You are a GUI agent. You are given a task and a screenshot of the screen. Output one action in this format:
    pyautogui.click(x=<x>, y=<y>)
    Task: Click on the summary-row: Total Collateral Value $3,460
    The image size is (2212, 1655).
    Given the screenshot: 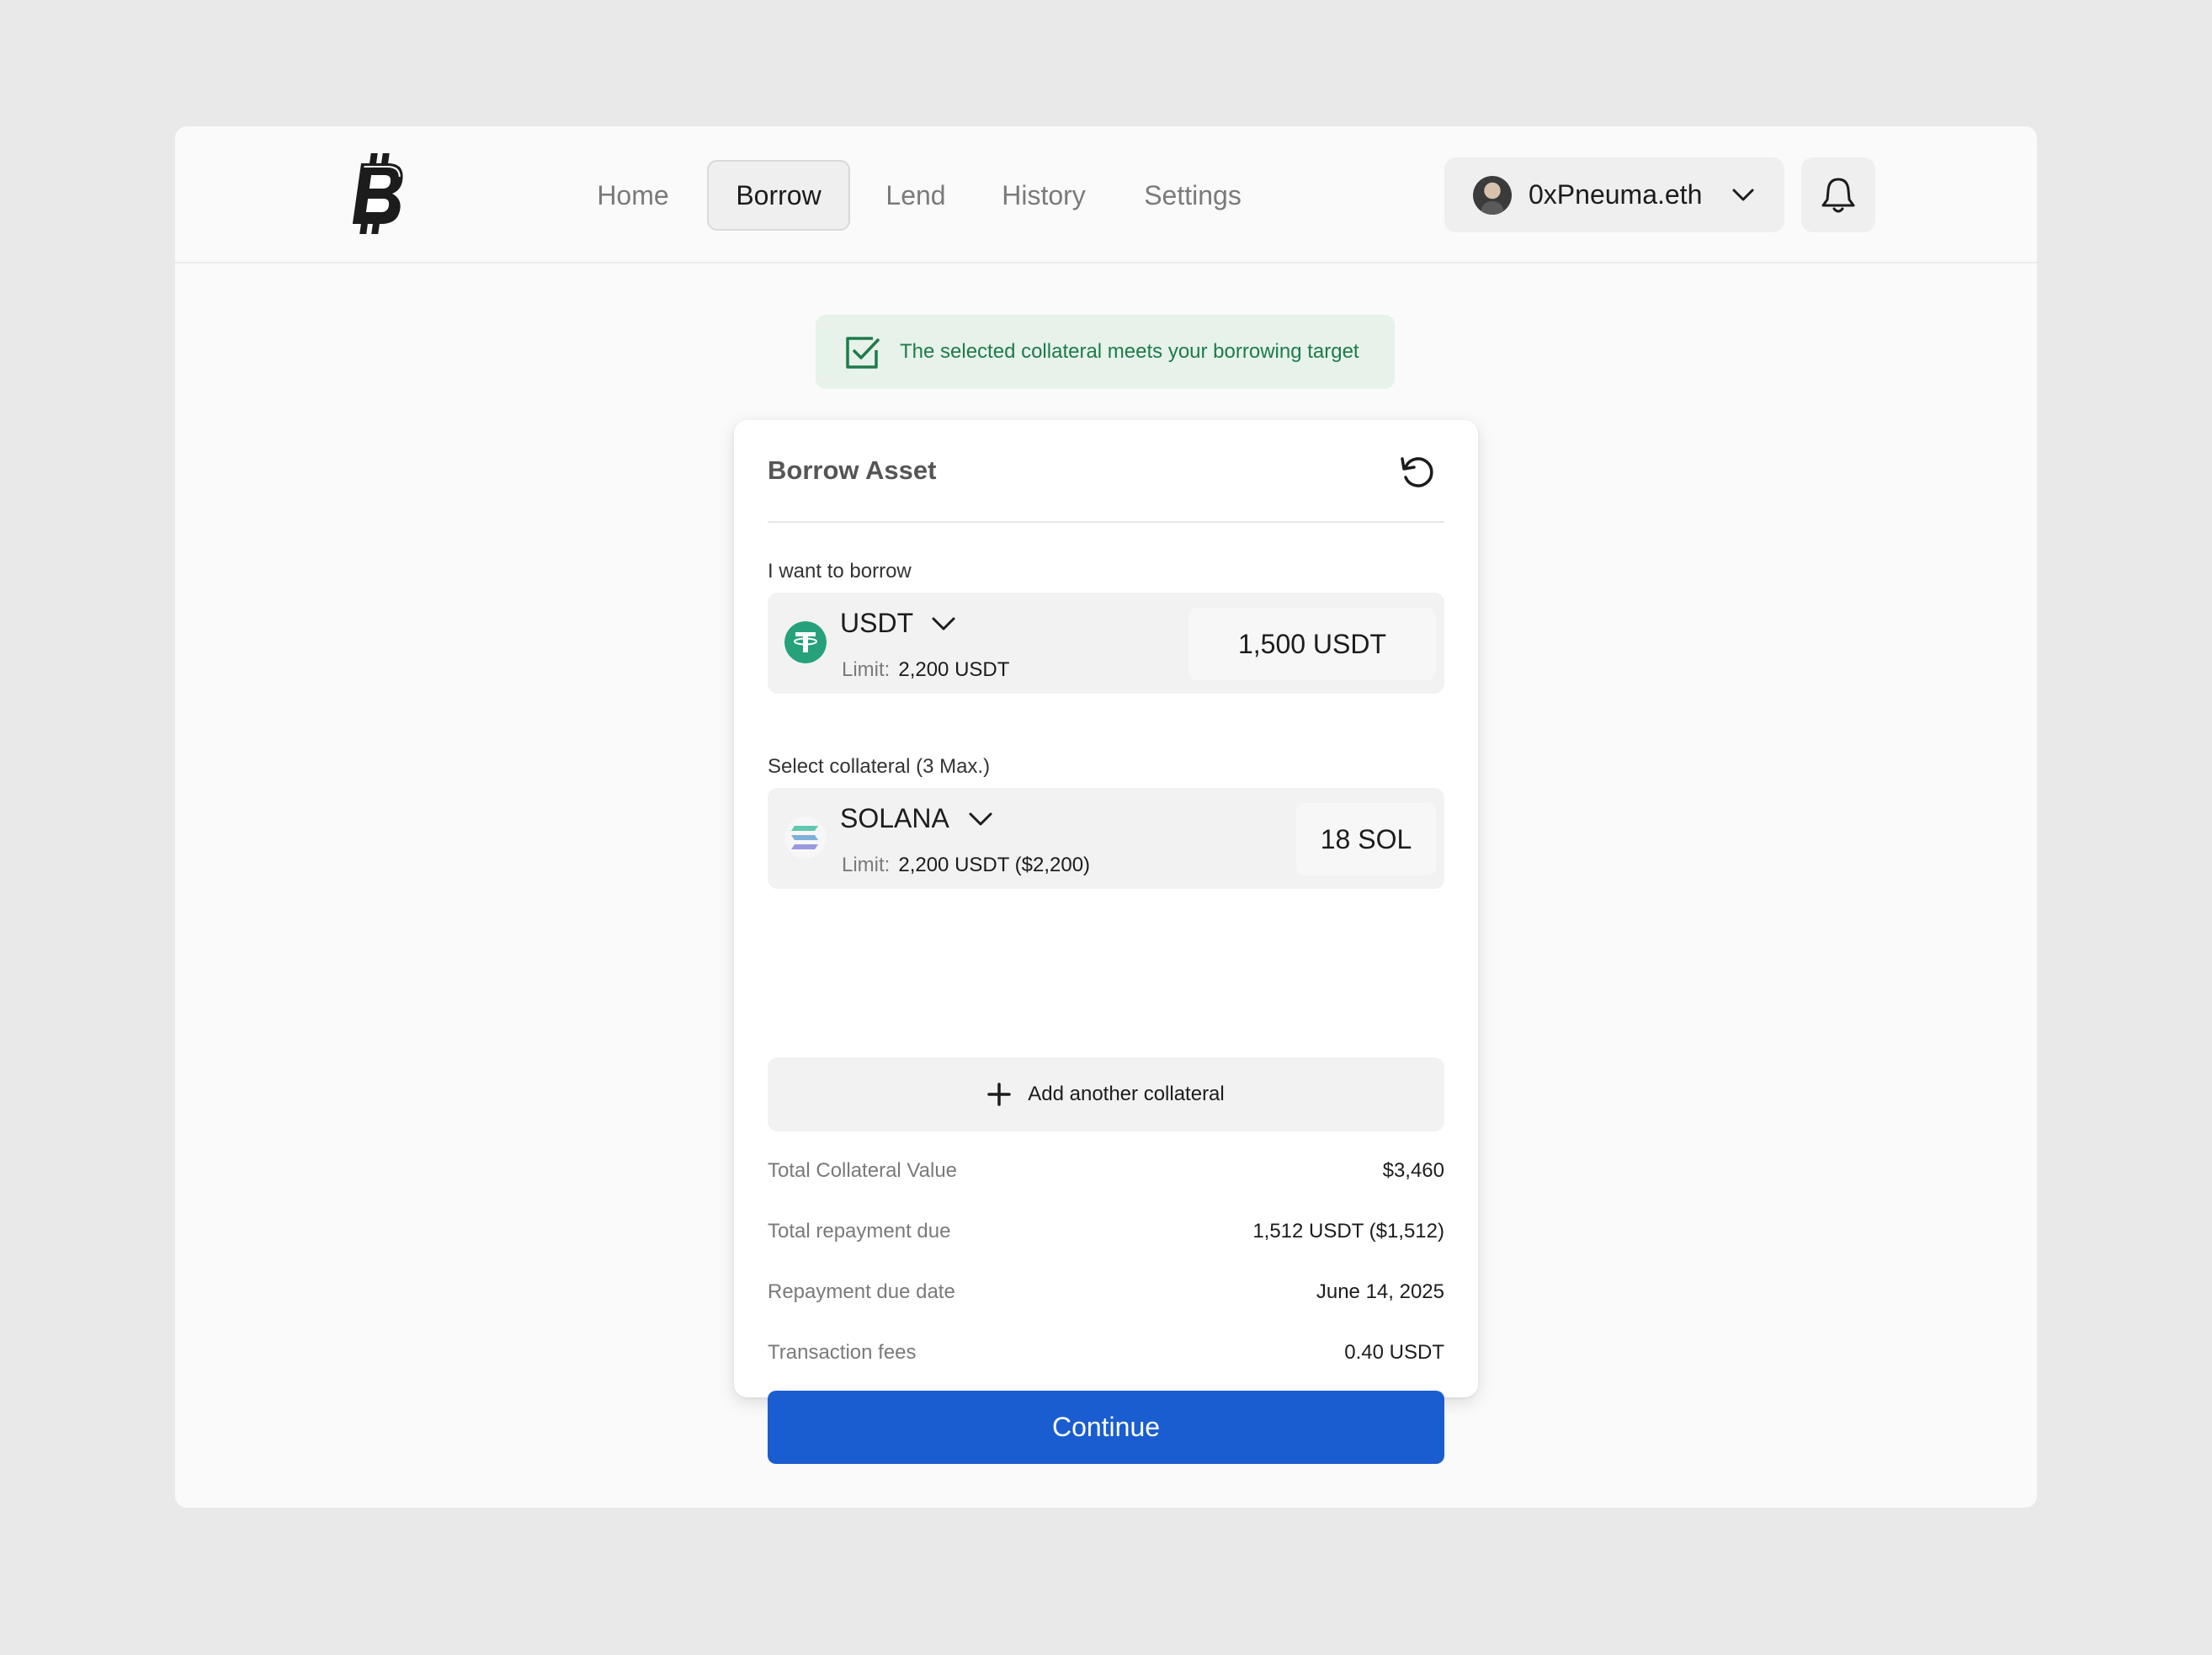 What is the action you would take?
    pyautogui.click(x=1106, y=1171)
    